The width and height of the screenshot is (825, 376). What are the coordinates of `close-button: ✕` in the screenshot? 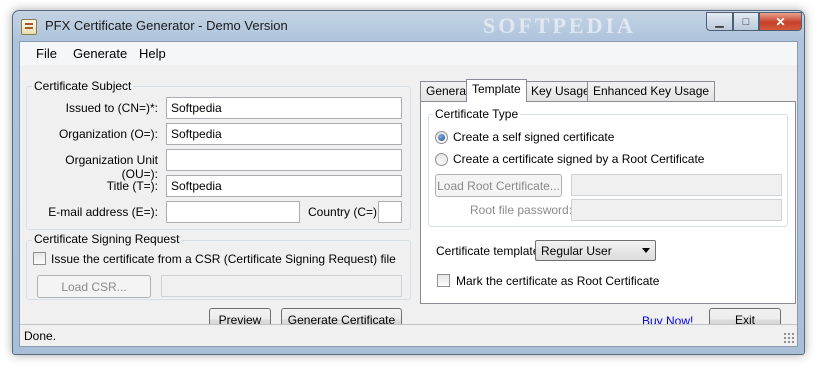 It's located at (780, 21).